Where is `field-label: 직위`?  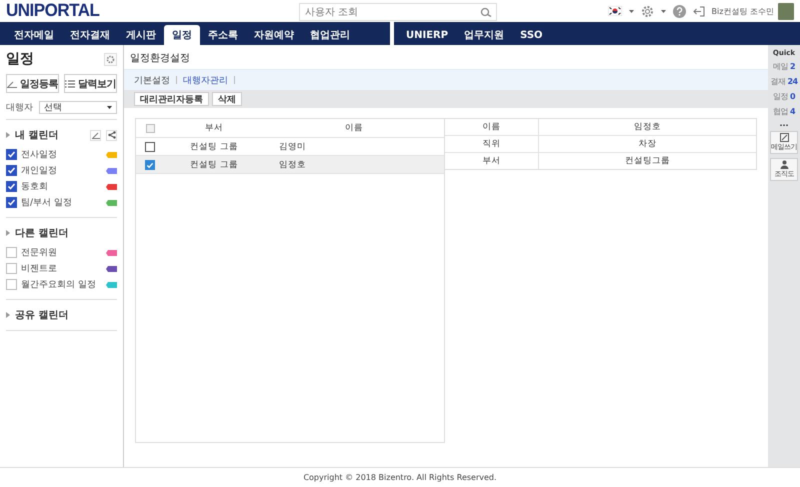
field-label: 직위 is located at coordinates (492, 144).